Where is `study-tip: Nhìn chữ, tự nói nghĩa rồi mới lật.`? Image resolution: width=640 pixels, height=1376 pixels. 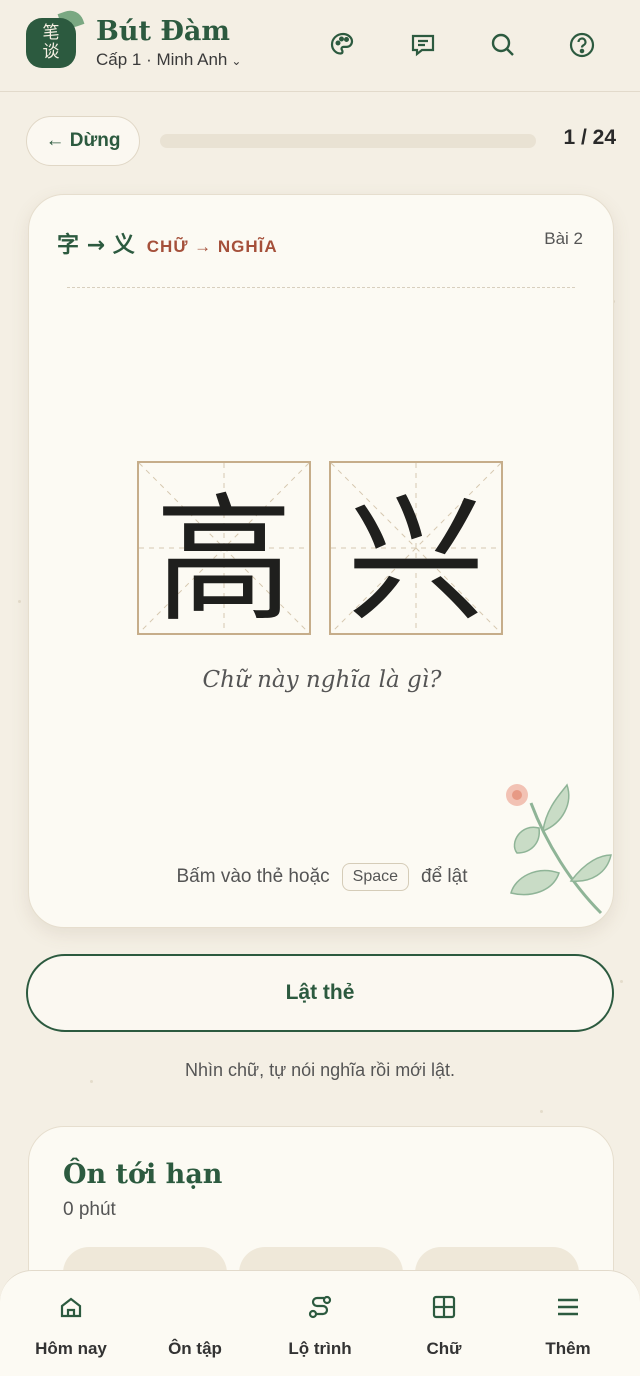
study-tip: Nhìn chữ, tự nói nghĩa rồi mới lật. is located at coordinates (320, 1070).